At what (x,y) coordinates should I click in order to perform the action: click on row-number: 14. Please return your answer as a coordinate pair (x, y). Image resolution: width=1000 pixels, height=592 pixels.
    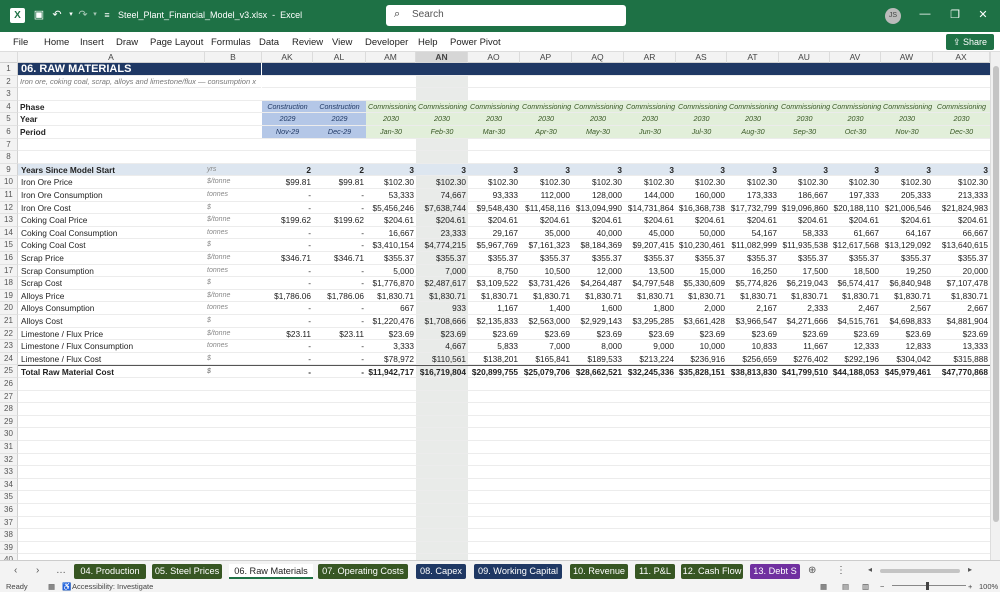
    Looking at the image, I should click on (9, 233).